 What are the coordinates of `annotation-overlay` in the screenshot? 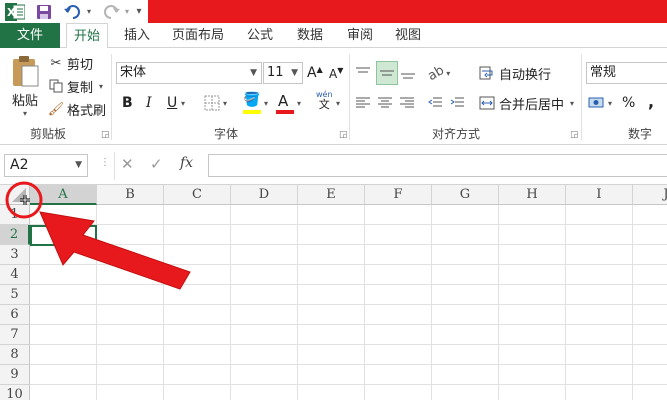 It's located at (98, 235).